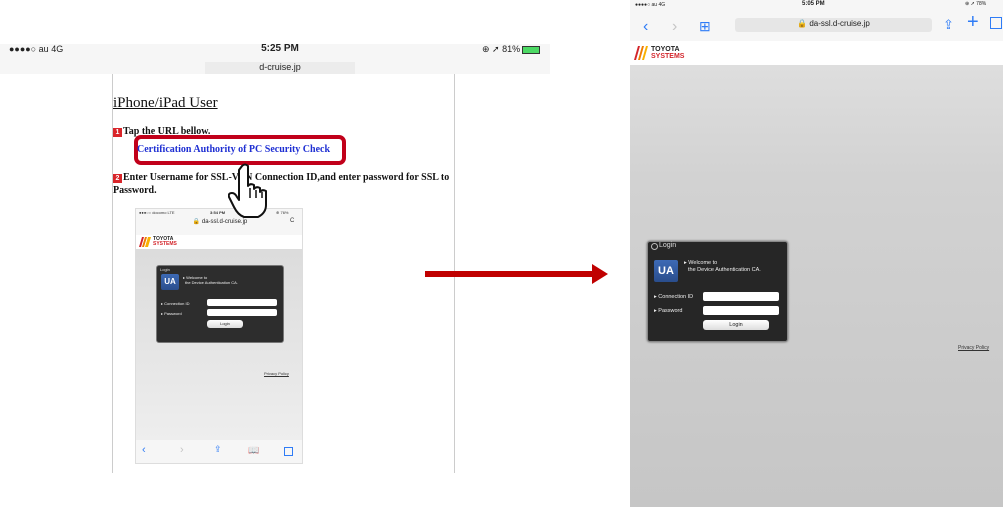 Image resolution: width=1003 pixels, height=507 pixels. What do you see at coordinates (36, 49) in the screenshot?
I see `carrier-signal: ●●●●○ au 4G` at bounding box center [36, 49].